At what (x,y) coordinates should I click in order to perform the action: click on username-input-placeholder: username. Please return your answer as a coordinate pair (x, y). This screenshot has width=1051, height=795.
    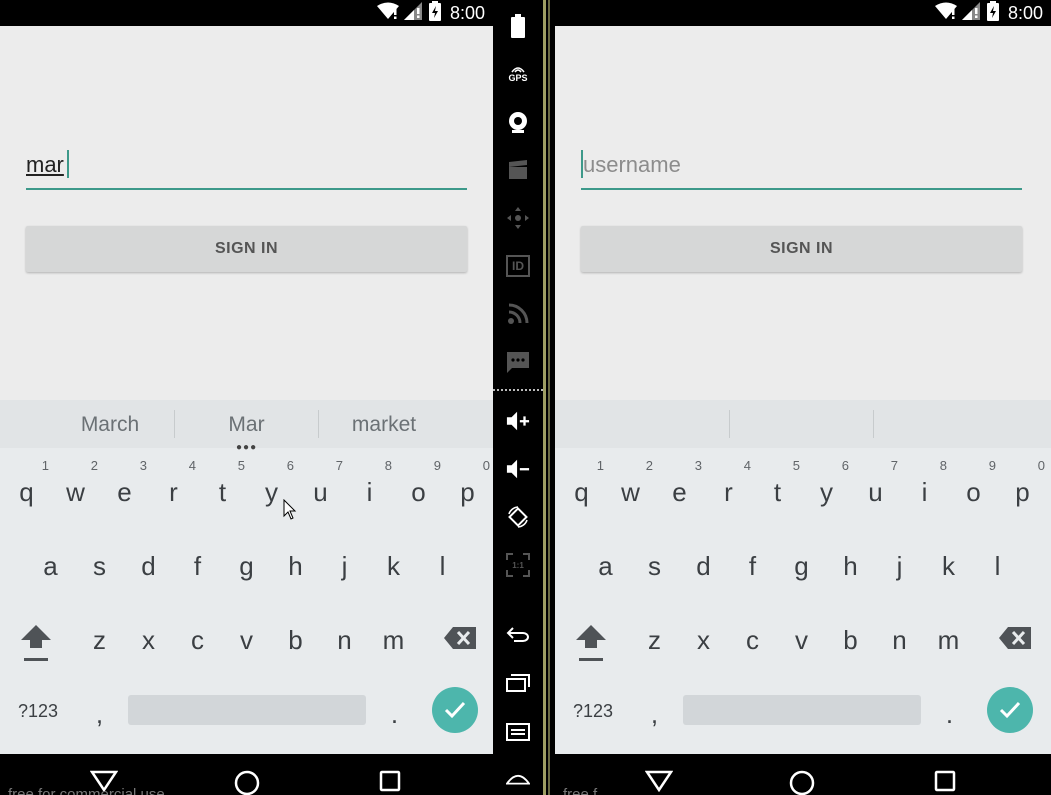
    Looking at the image, I should click on (632, 165).